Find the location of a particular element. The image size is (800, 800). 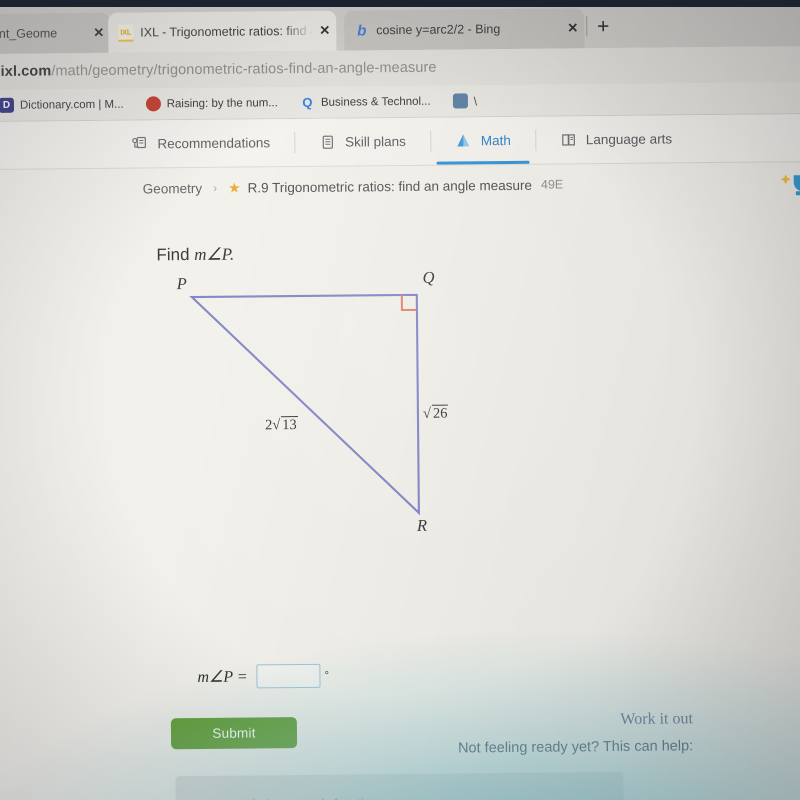

recommendations-icon is located at coordinates (139, 143).